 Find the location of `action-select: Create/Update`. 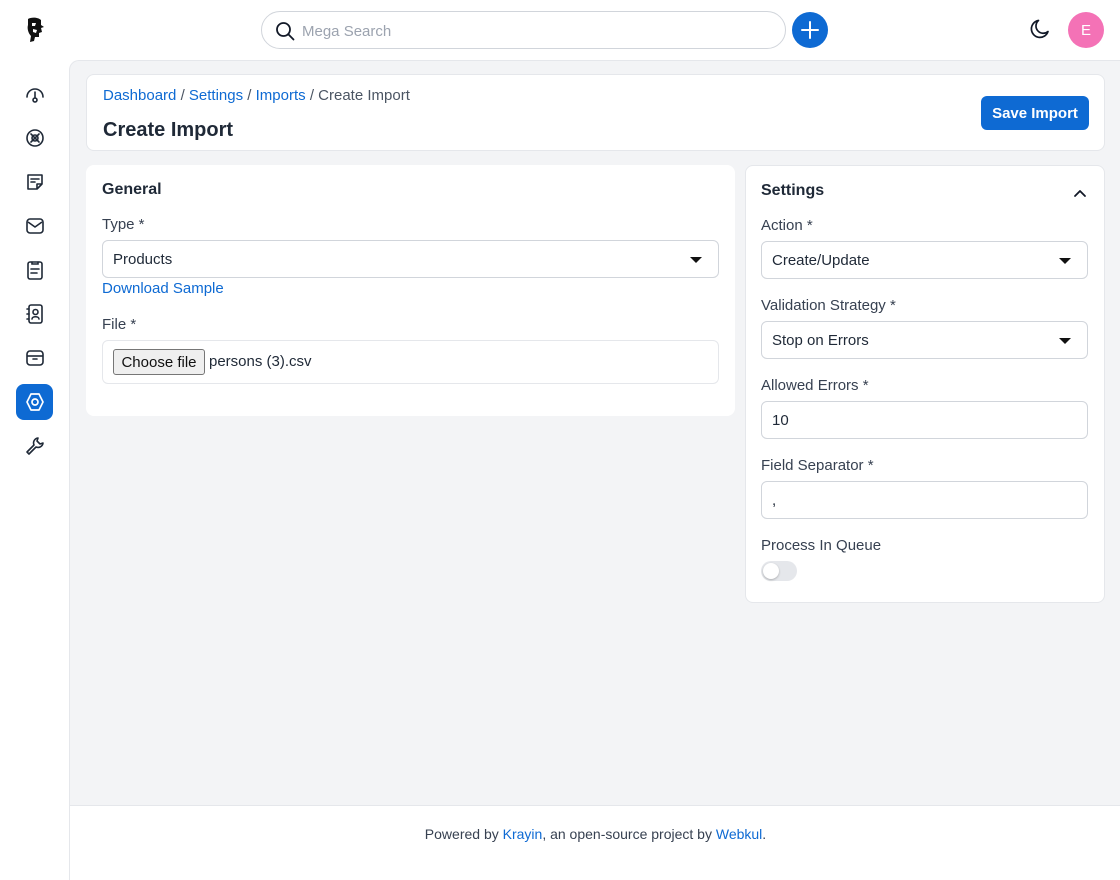

action-select: Create/Update is located at coordinates (924, 260).